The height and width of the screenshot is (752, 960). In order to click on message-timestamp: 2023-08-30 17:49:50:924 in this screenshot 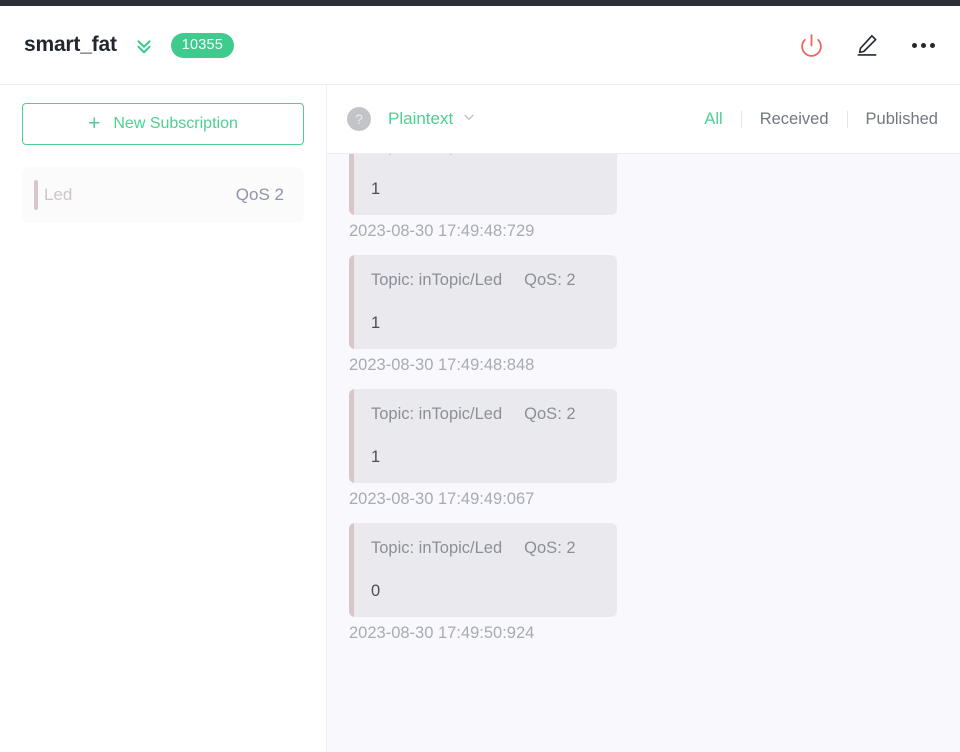, I will do `click(442, 633)`.